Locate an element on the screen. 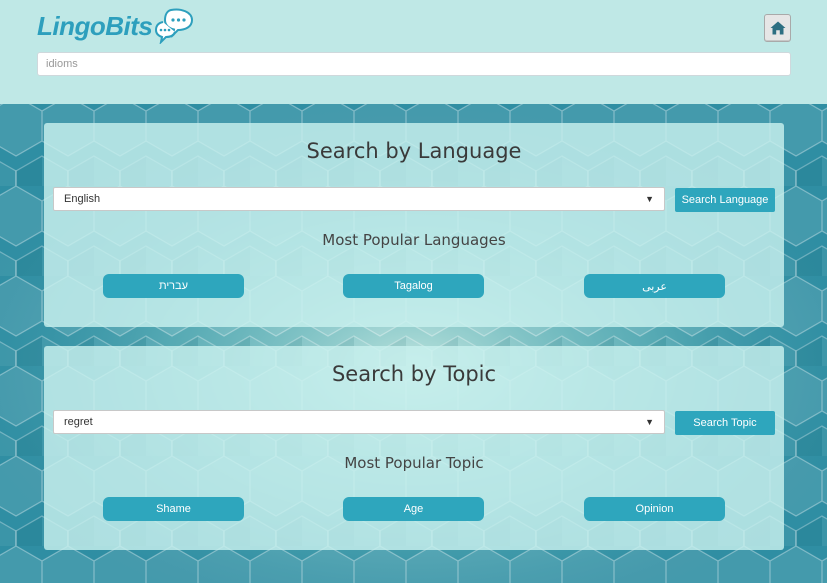  language-select: English ▼ is located at coordinates (359, 199).